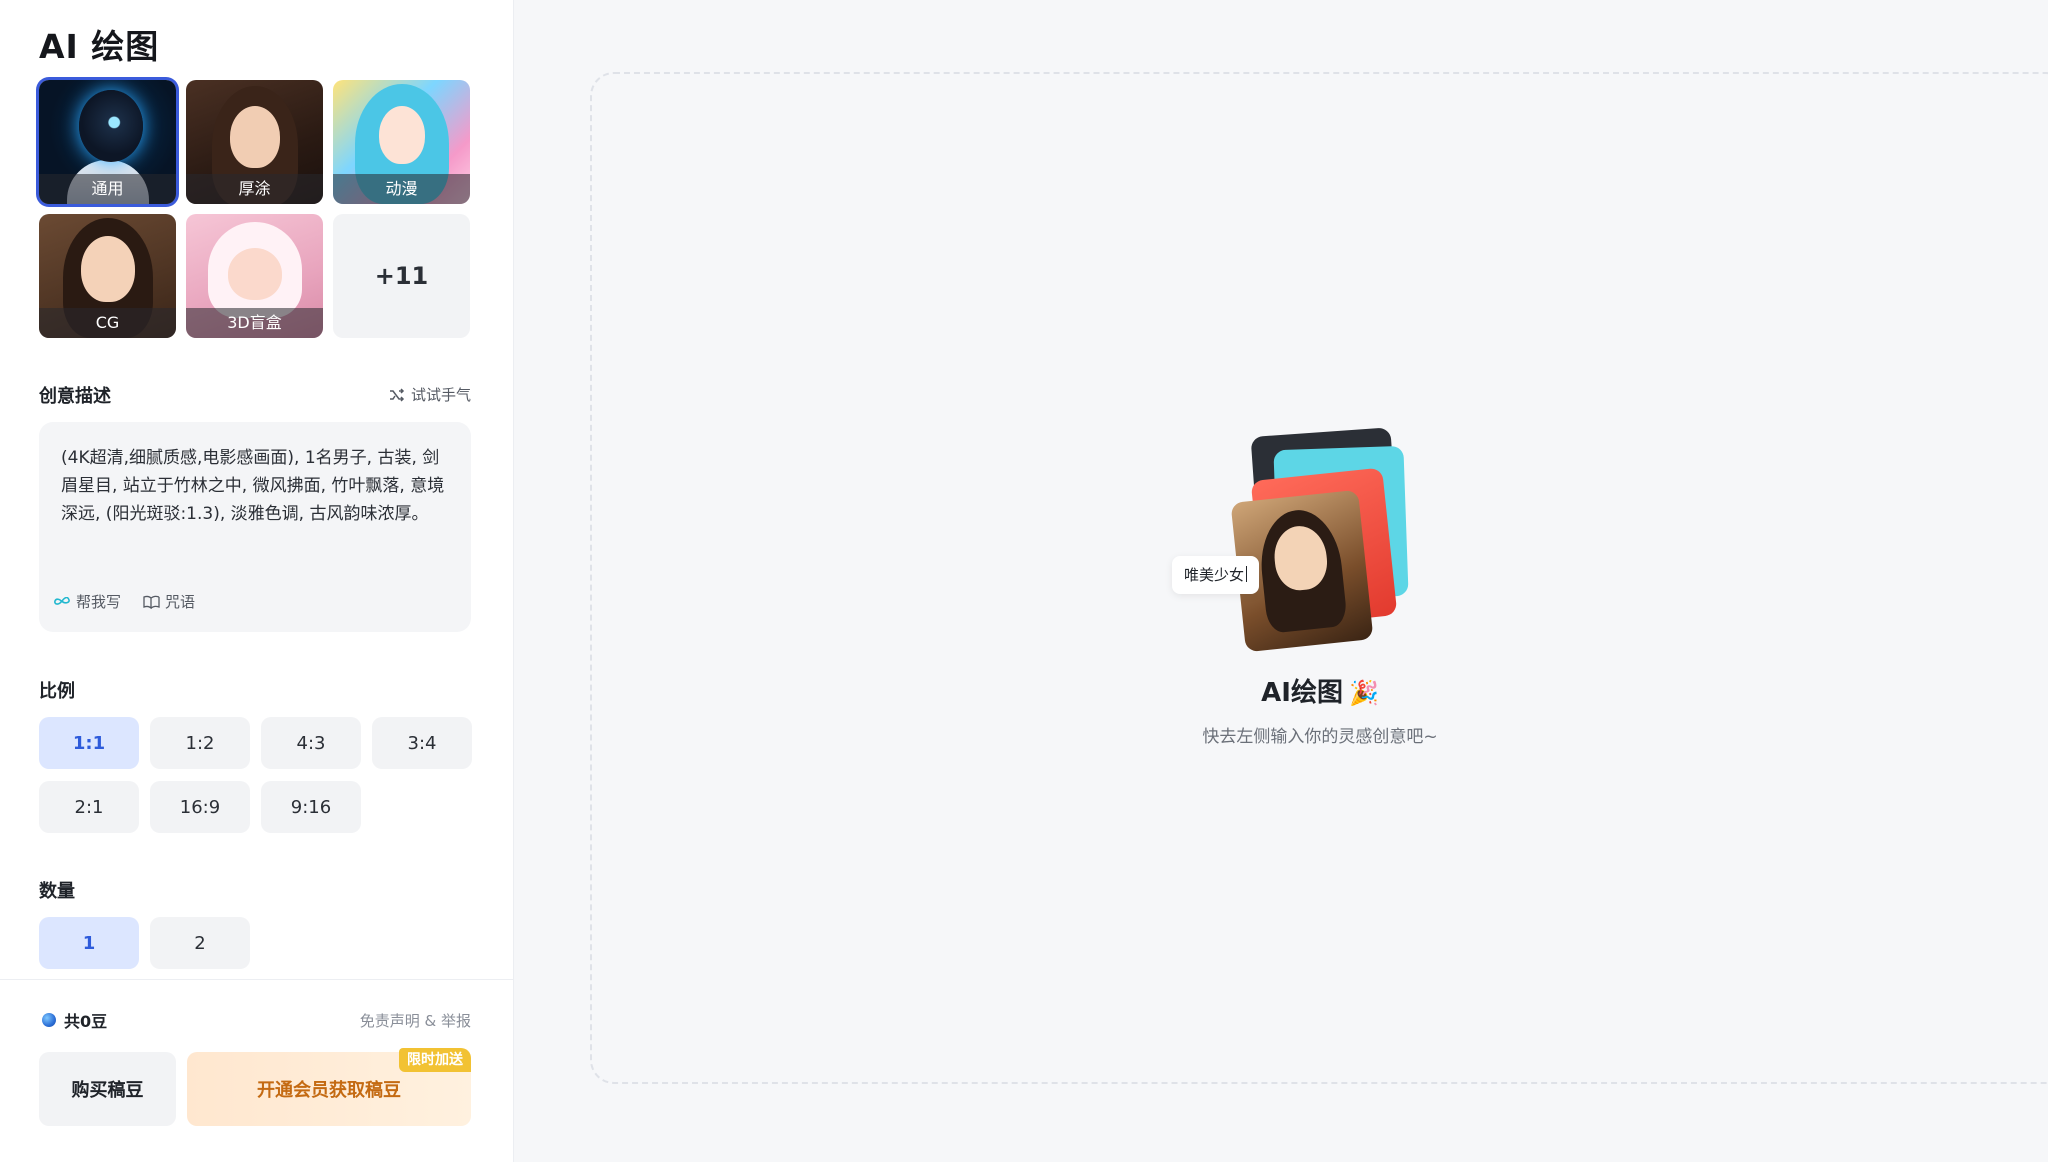 The image size is (2048, 1162). Describe the element at coordinates (57, 891) in the screenshot. I see `quantity-section-label: 数量` at that location.